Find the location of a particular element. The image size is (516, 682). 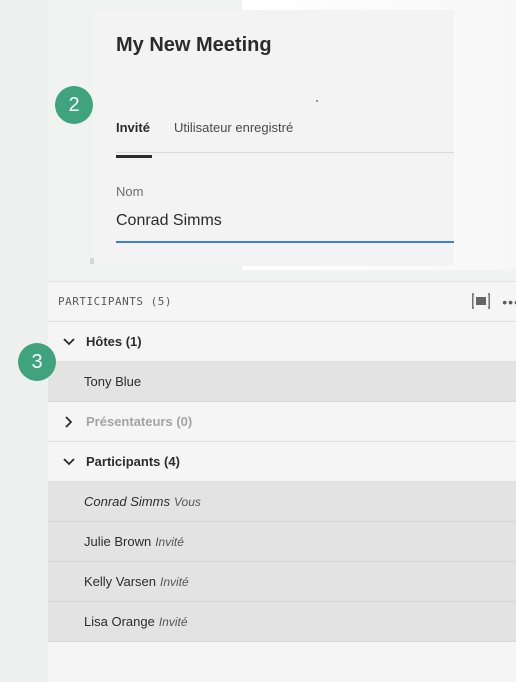

resize-handle is located at coordinates (92, 261).